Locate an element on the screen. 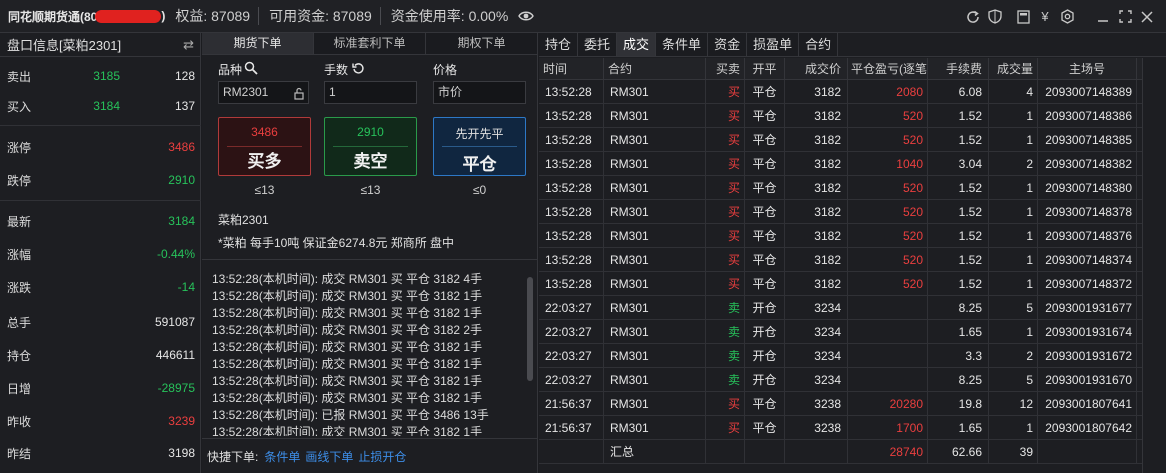  divider is located at coordinates (264, 146).